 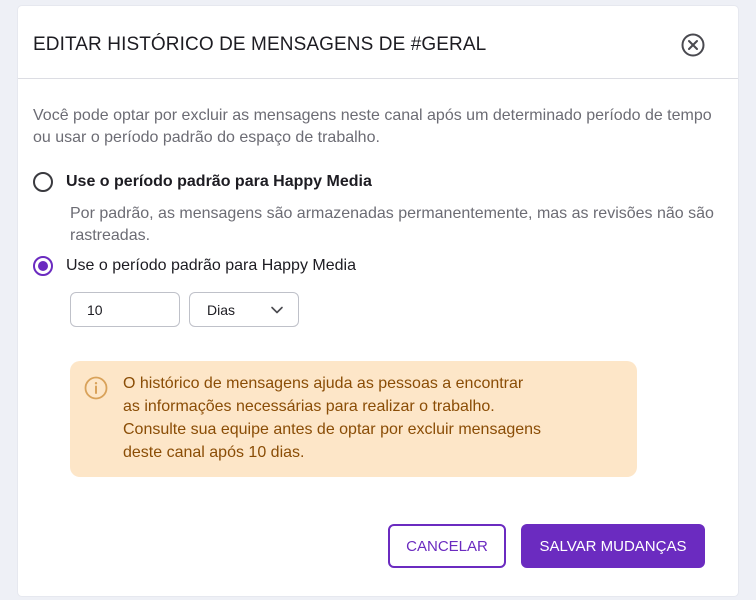 I want to click on option-custom-period: Use o período padrão para Happy Media, so click(x=194, y=266).